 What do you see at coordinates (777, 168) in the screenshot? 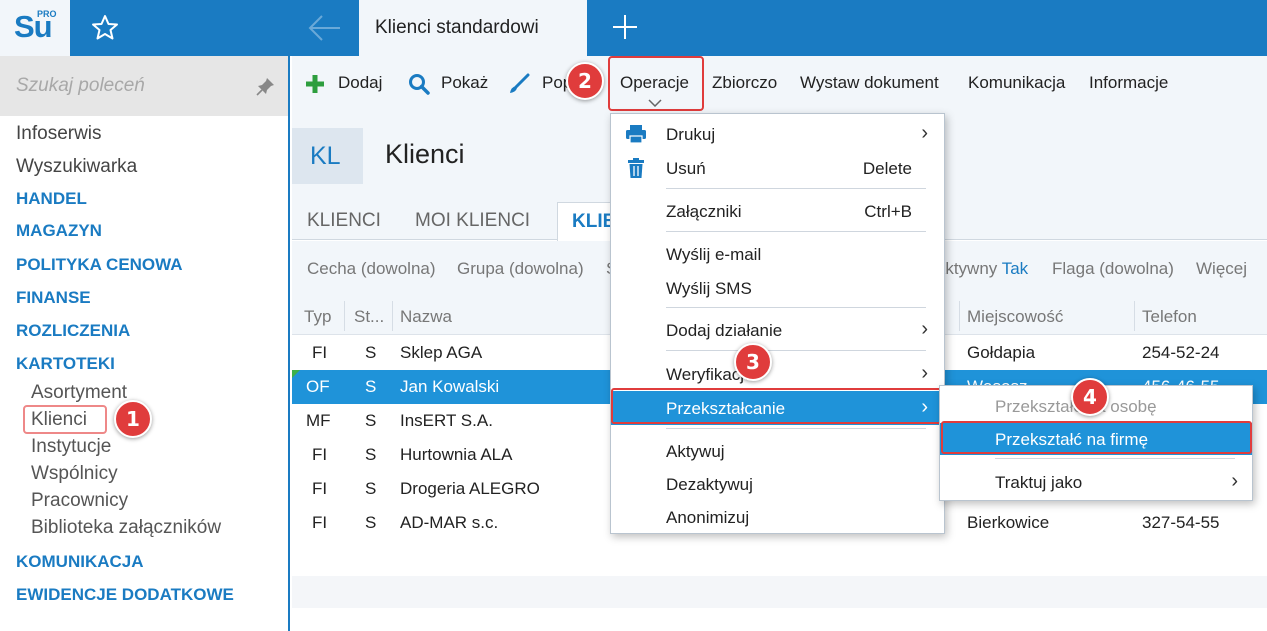
I see `menu-item-delete: Usuń Delete` at bounding box center [777, 168].